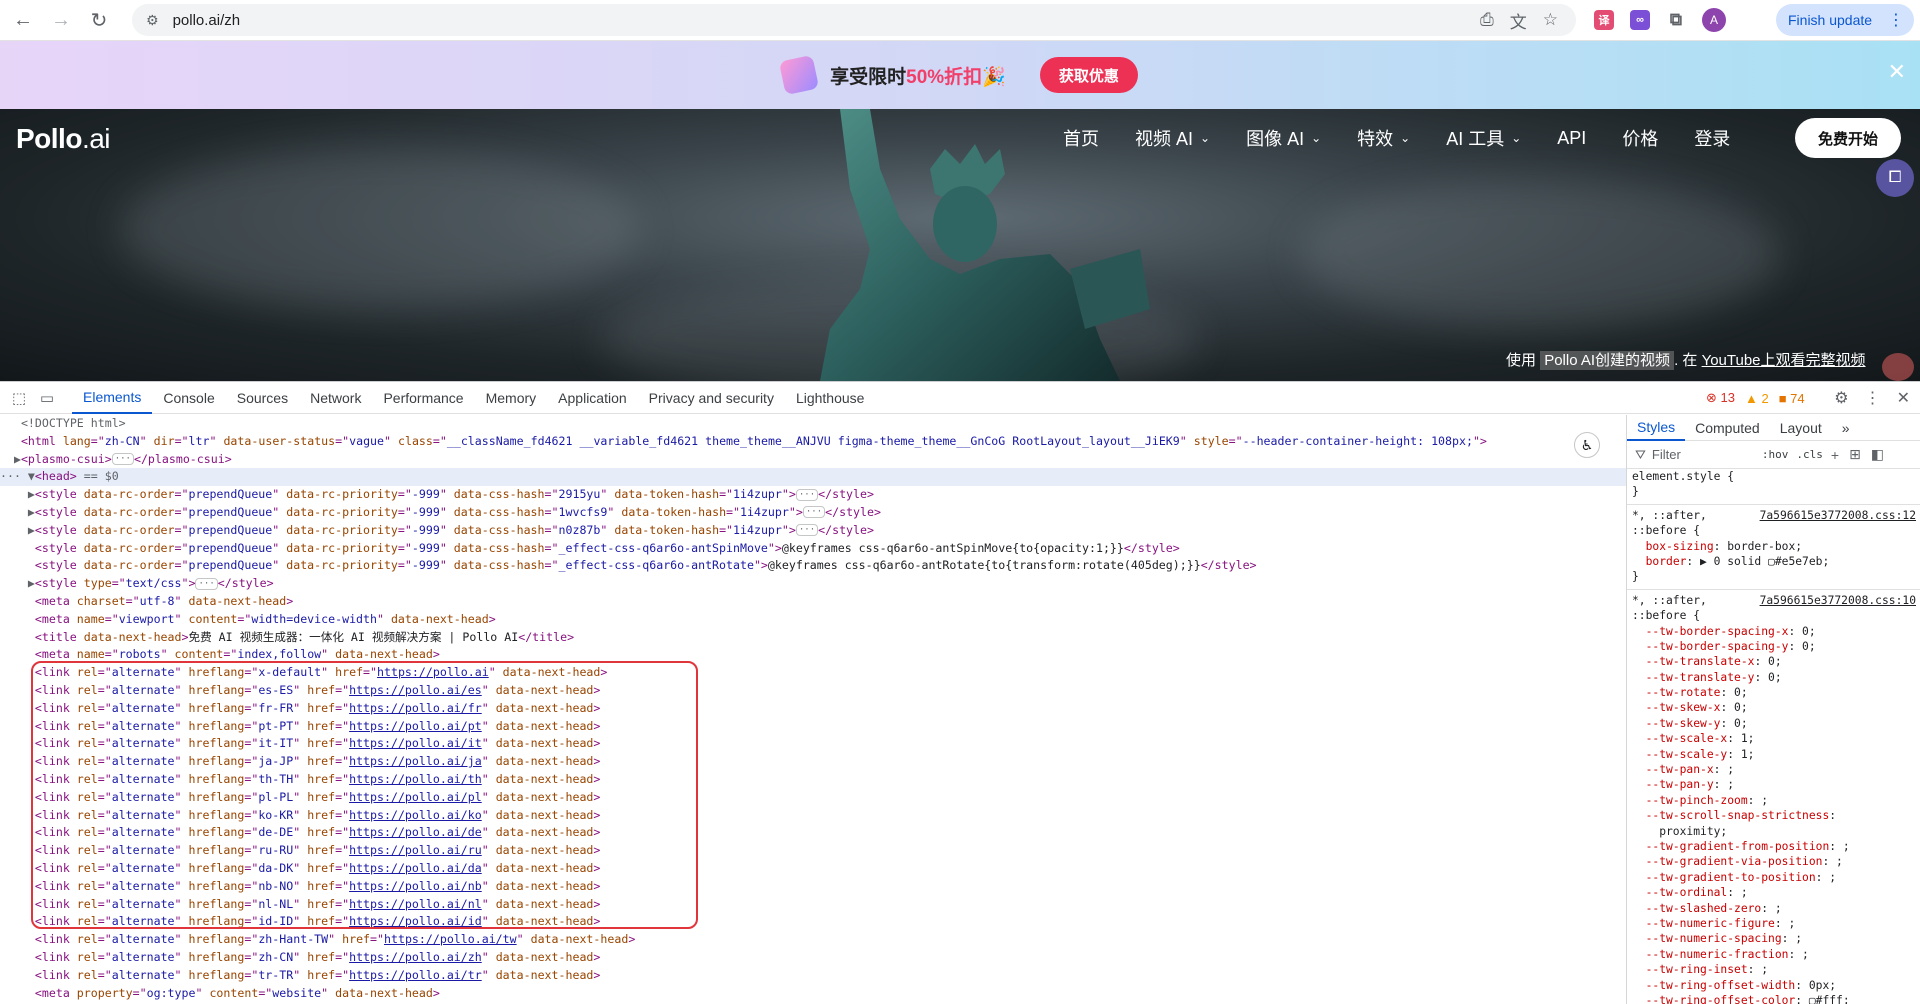 The image size is (1920, 1004). Describe the element at coordinates (1776, 631) in the screenshot. I see `style-property: --tw-border-spacing-x: 0;` at that location.